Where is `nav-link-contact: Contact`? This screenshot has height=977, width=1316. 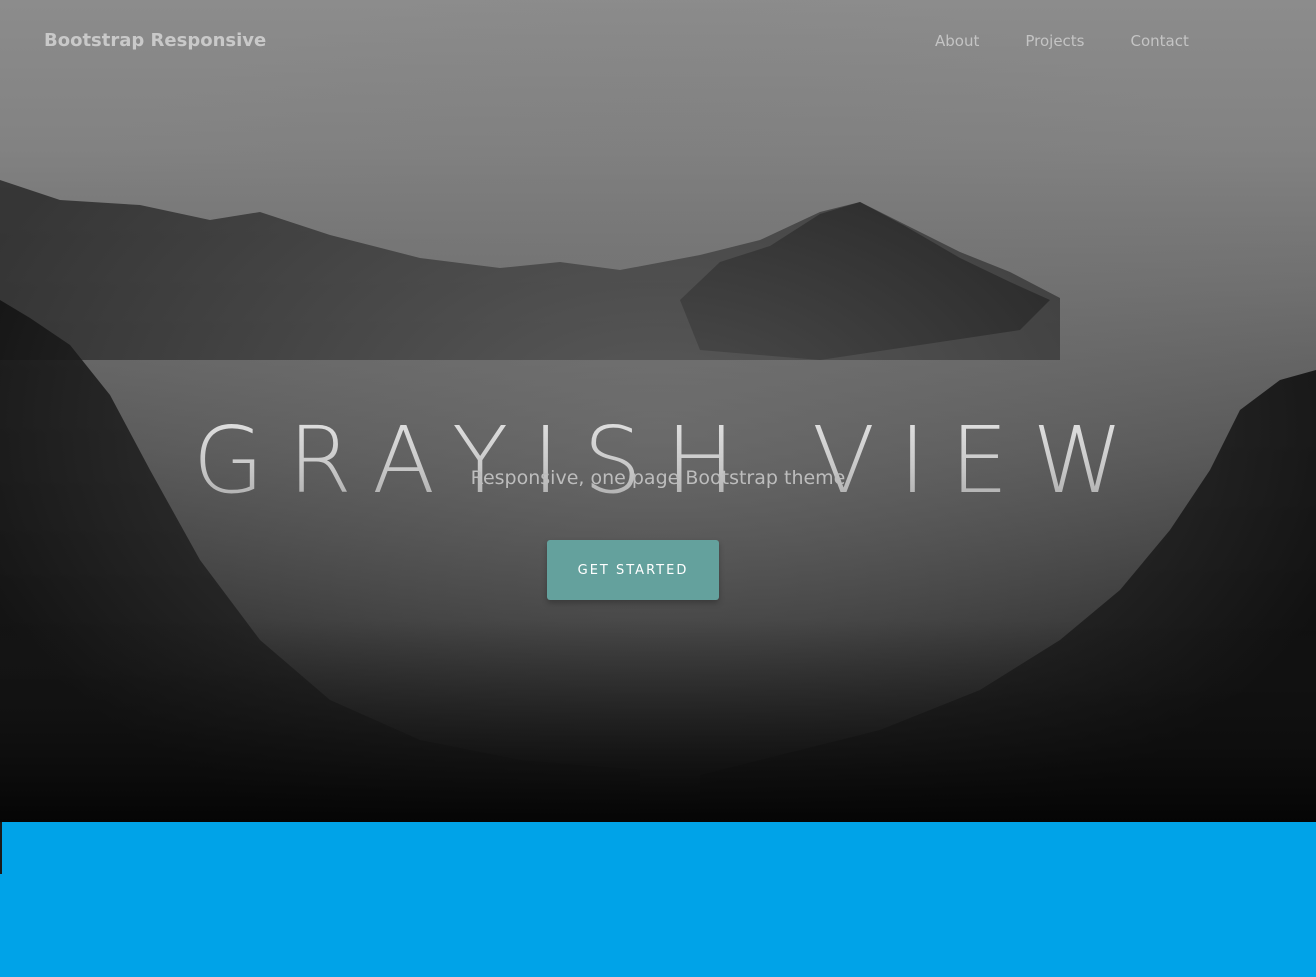
nav-link-contact: Contact is located at coordinates (1160, 41).